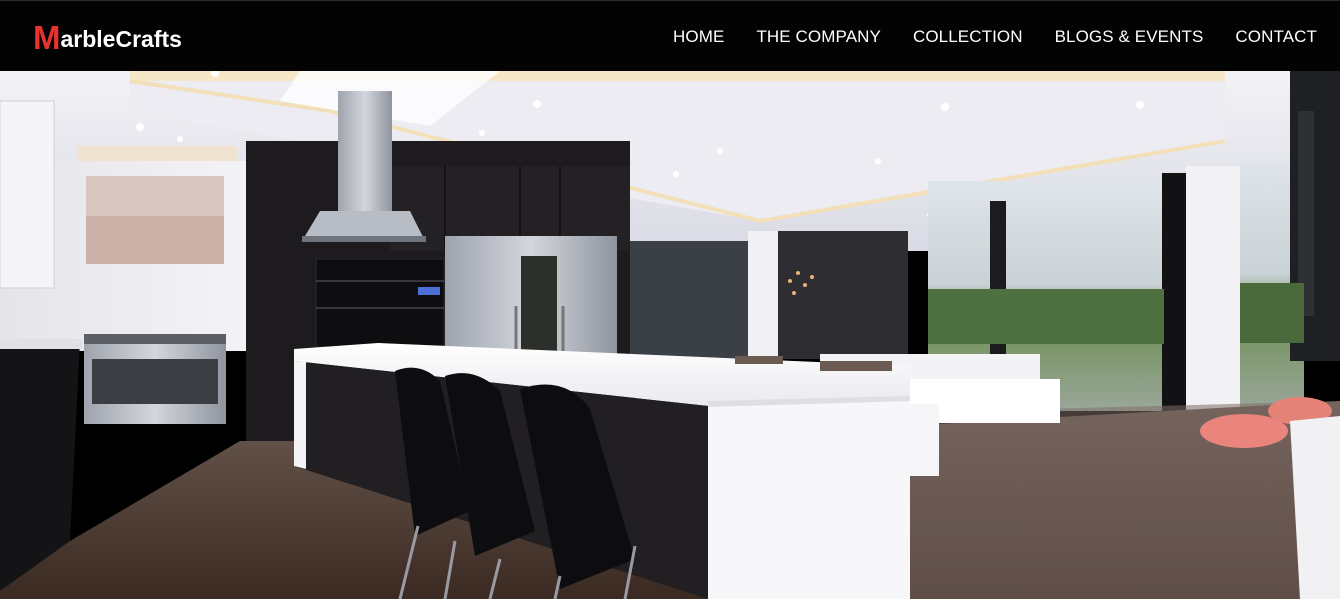  I want to click on nav-item-the-company: THE COMPANY, so click(818, 37).